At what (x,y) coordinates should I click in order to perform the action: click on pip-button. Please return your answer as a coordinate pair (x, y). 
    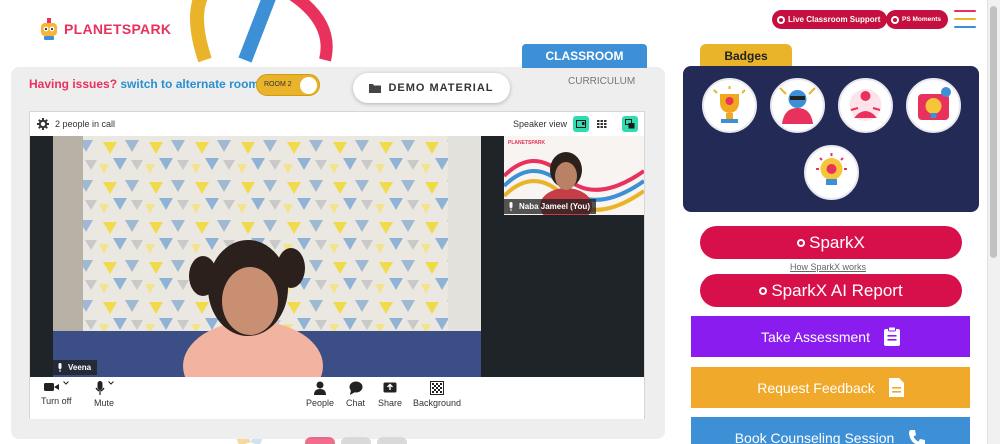
    Looking at the image, I should click on (630, 124).